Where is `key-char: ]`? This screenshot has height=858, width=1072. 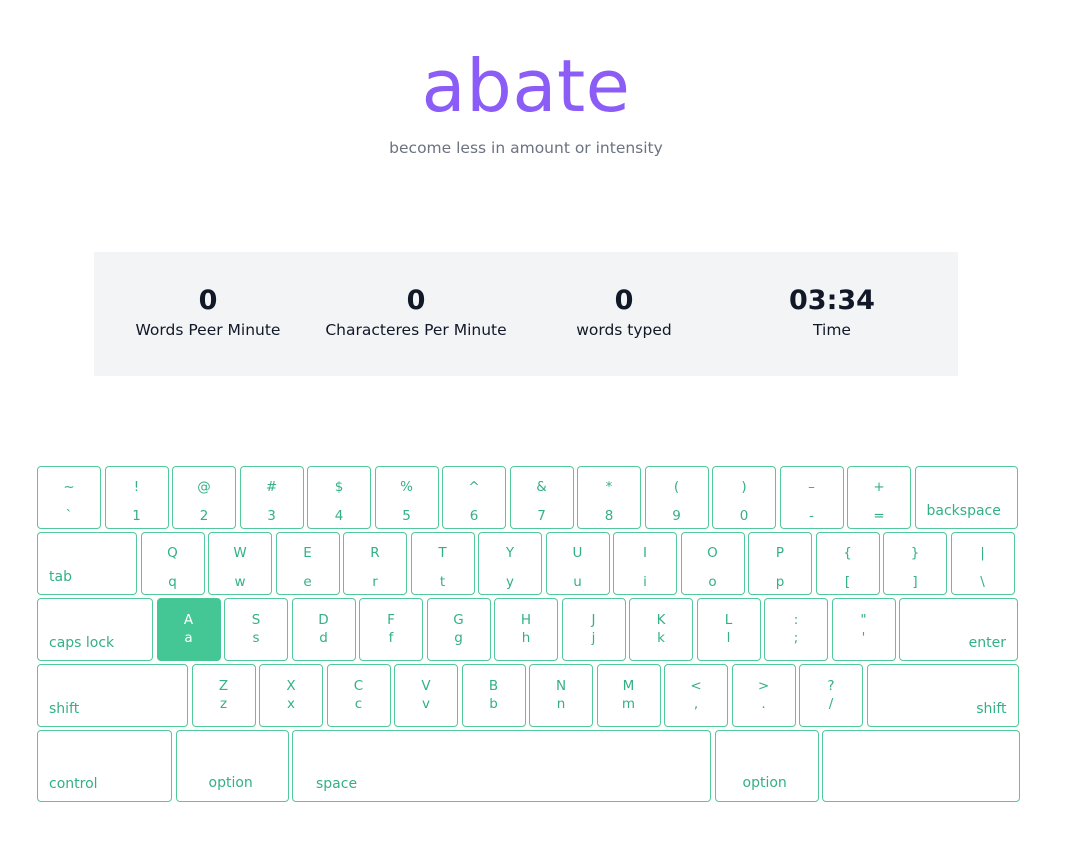 key-char: ] is located at coordinates (915, 582).